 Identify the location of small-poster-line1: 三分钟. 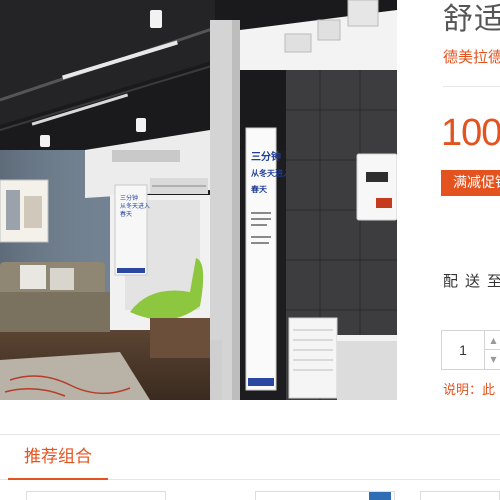
(129, 198).